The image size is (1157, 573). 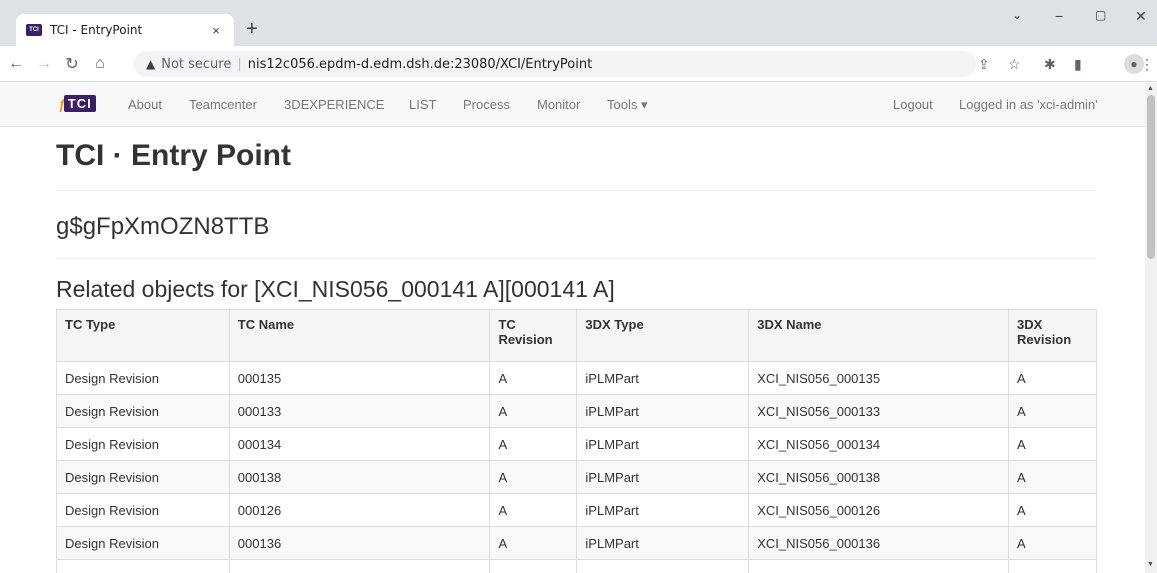 What do you see at coordinates (1100, 15) in the screenshot?
I see `maximize-button: ▢` at bounding box center [1100, 15].